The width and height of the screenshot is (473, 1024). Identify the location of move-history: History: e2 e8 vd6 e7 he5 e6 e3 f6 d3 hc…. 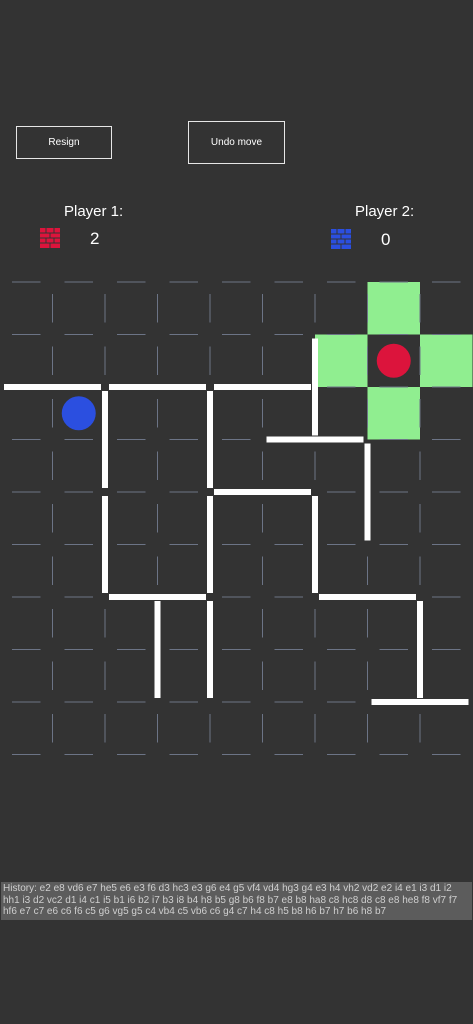
(236, 901).